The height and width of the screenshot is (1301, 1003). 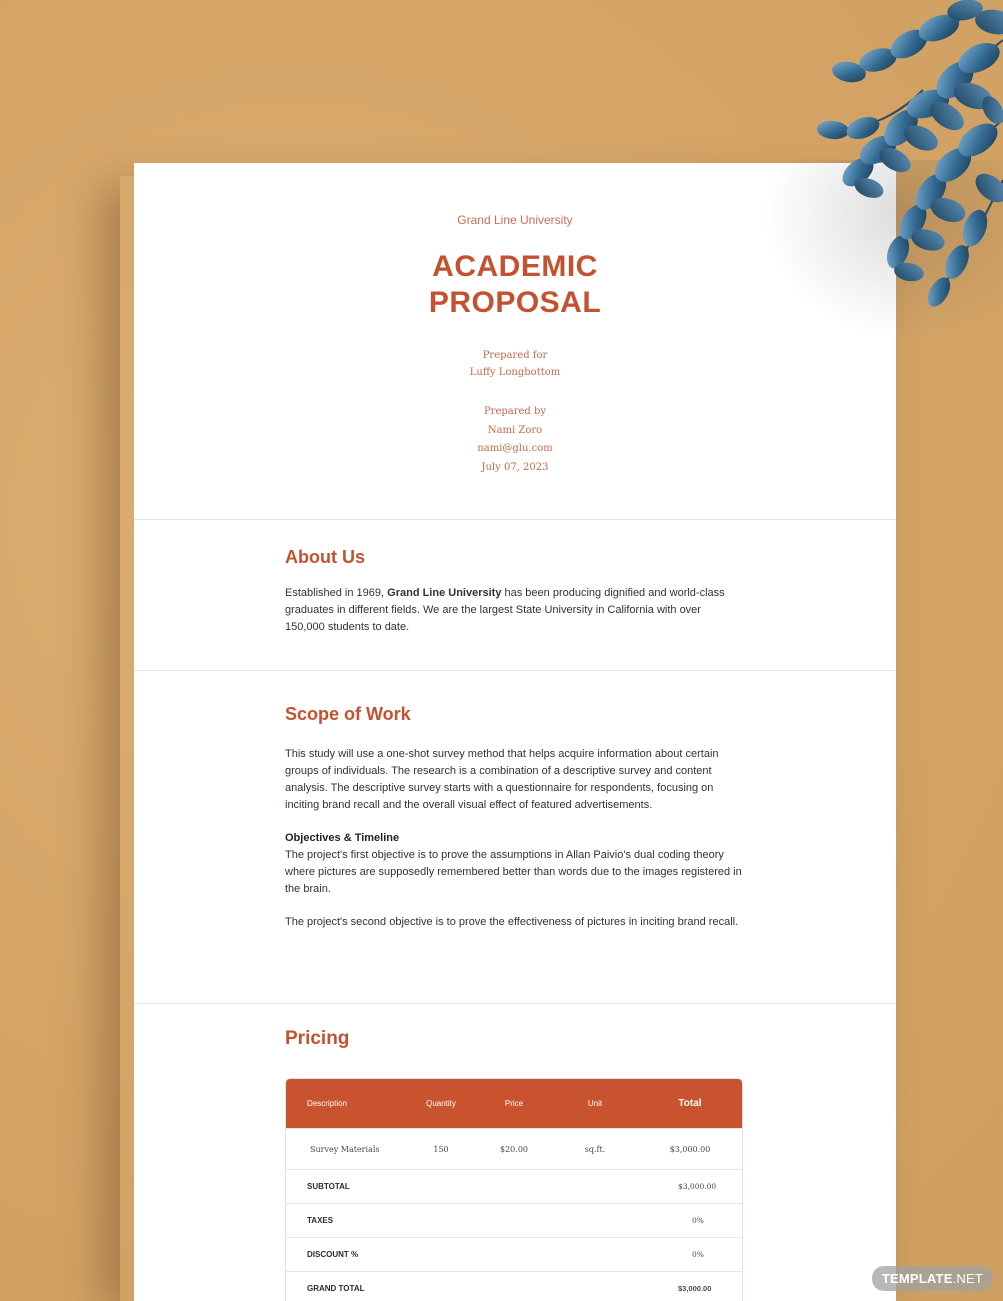 What do you see at coordinates (595, 1103) in the screenshot?
I see `header-unit: Unit` at bounding box center [595, 1103].